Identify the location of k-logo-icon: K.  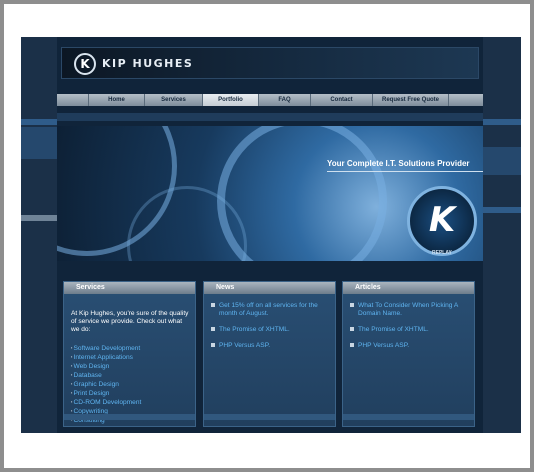
(442, 221).